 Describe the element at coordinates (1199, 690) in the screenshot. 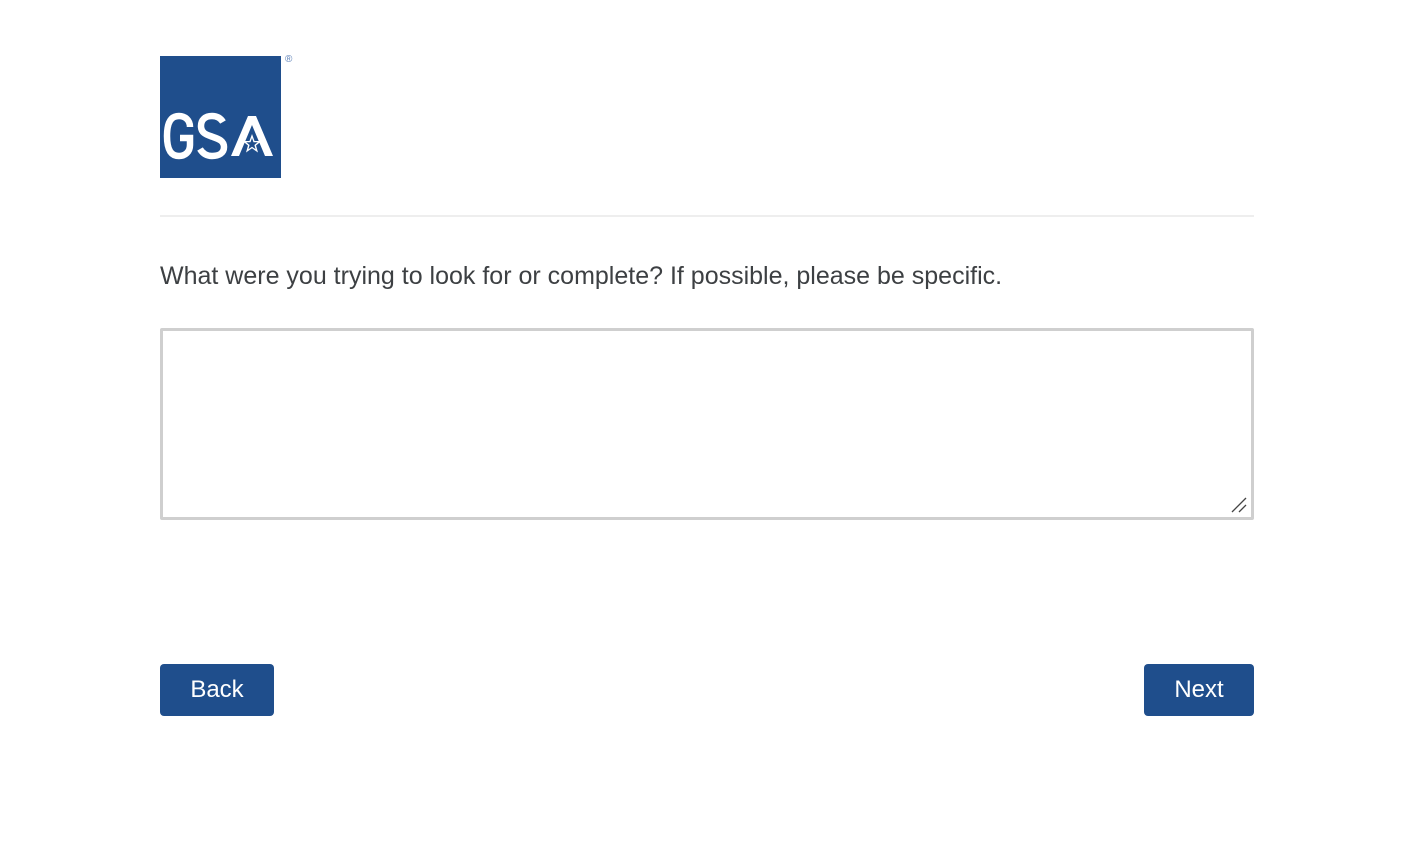

I see `next-button: Next` at that location.